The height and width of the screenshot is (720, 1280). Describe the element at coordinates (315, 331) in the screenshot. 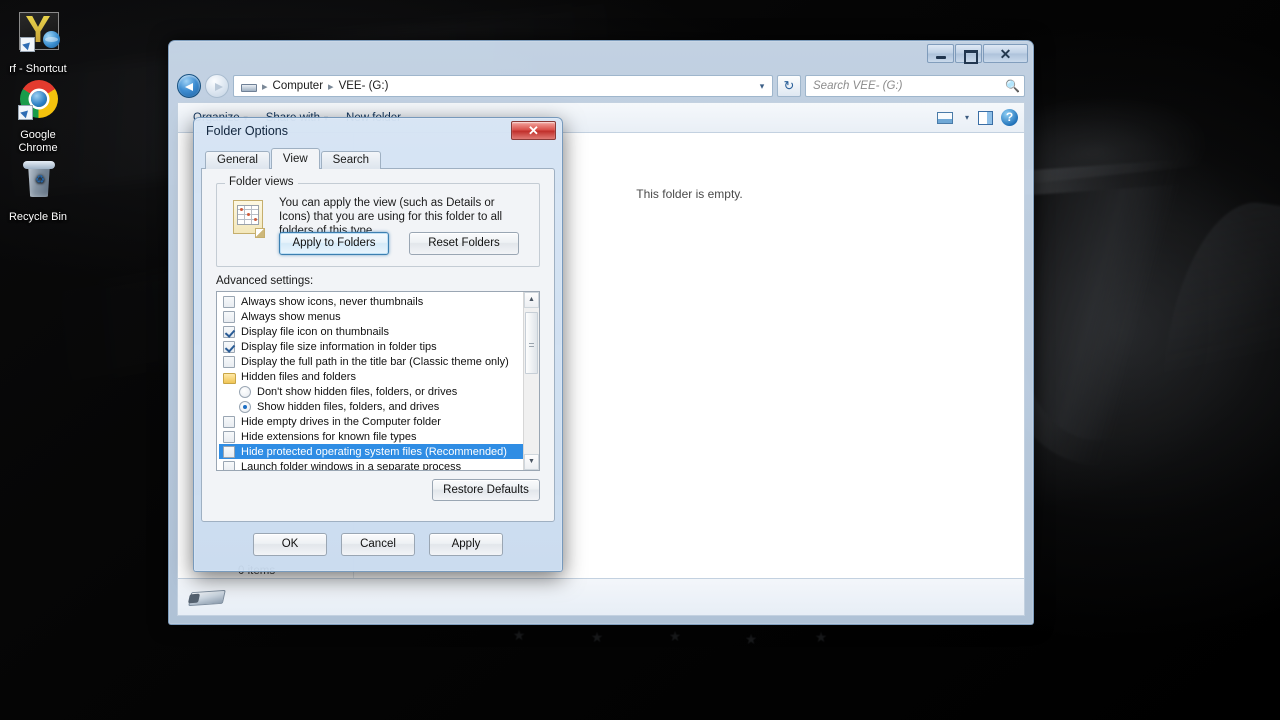

I see `advanced-setting-label: Display file icon on thumbnails` at that location.